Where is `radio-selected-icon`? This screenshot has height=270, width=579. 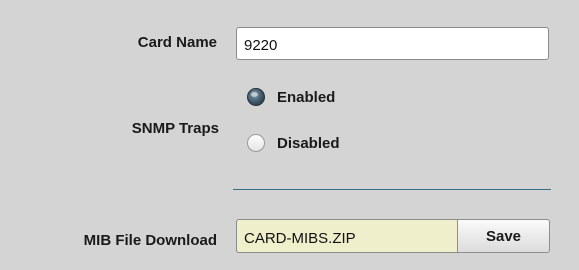 radio-selected-icon is located at coordinates (256, 97).